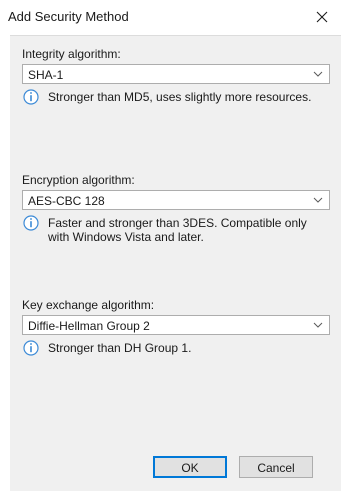 This screenshot has height=491, width=341. Describe the element at coordinates (120, 348) in the screenshot. I see `key-exchange-info-text: Stronger than DH Group 1.` at that location.